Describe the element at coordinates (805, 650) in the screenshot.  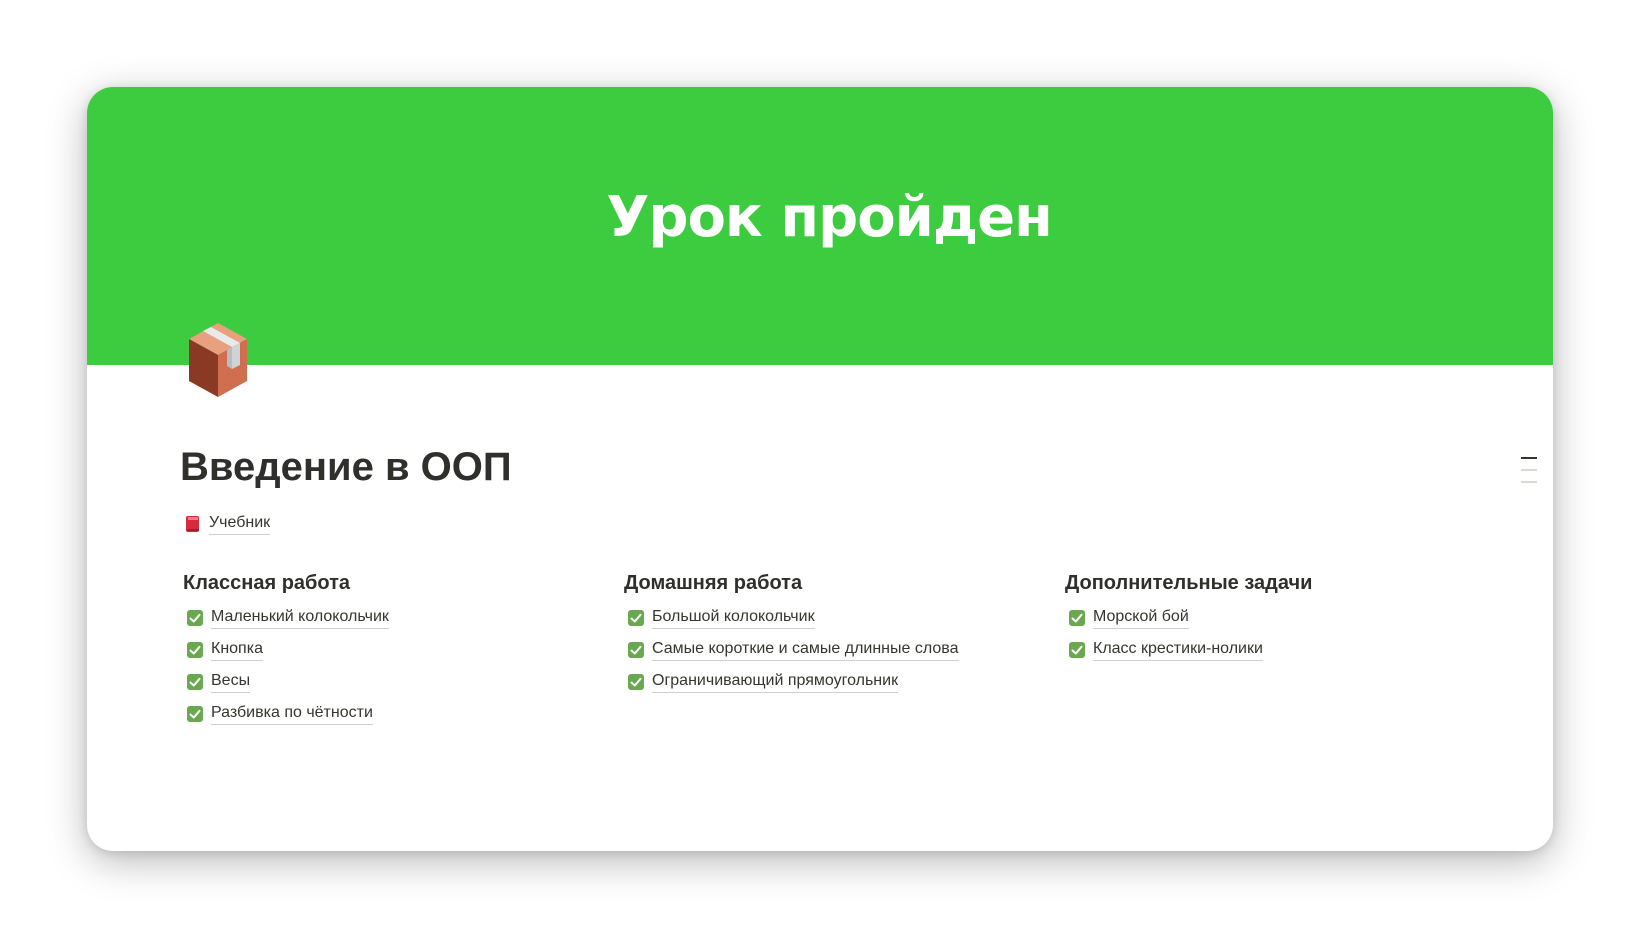
I see `list-item-label: Самые короткие и самые длинные слова` at that location.